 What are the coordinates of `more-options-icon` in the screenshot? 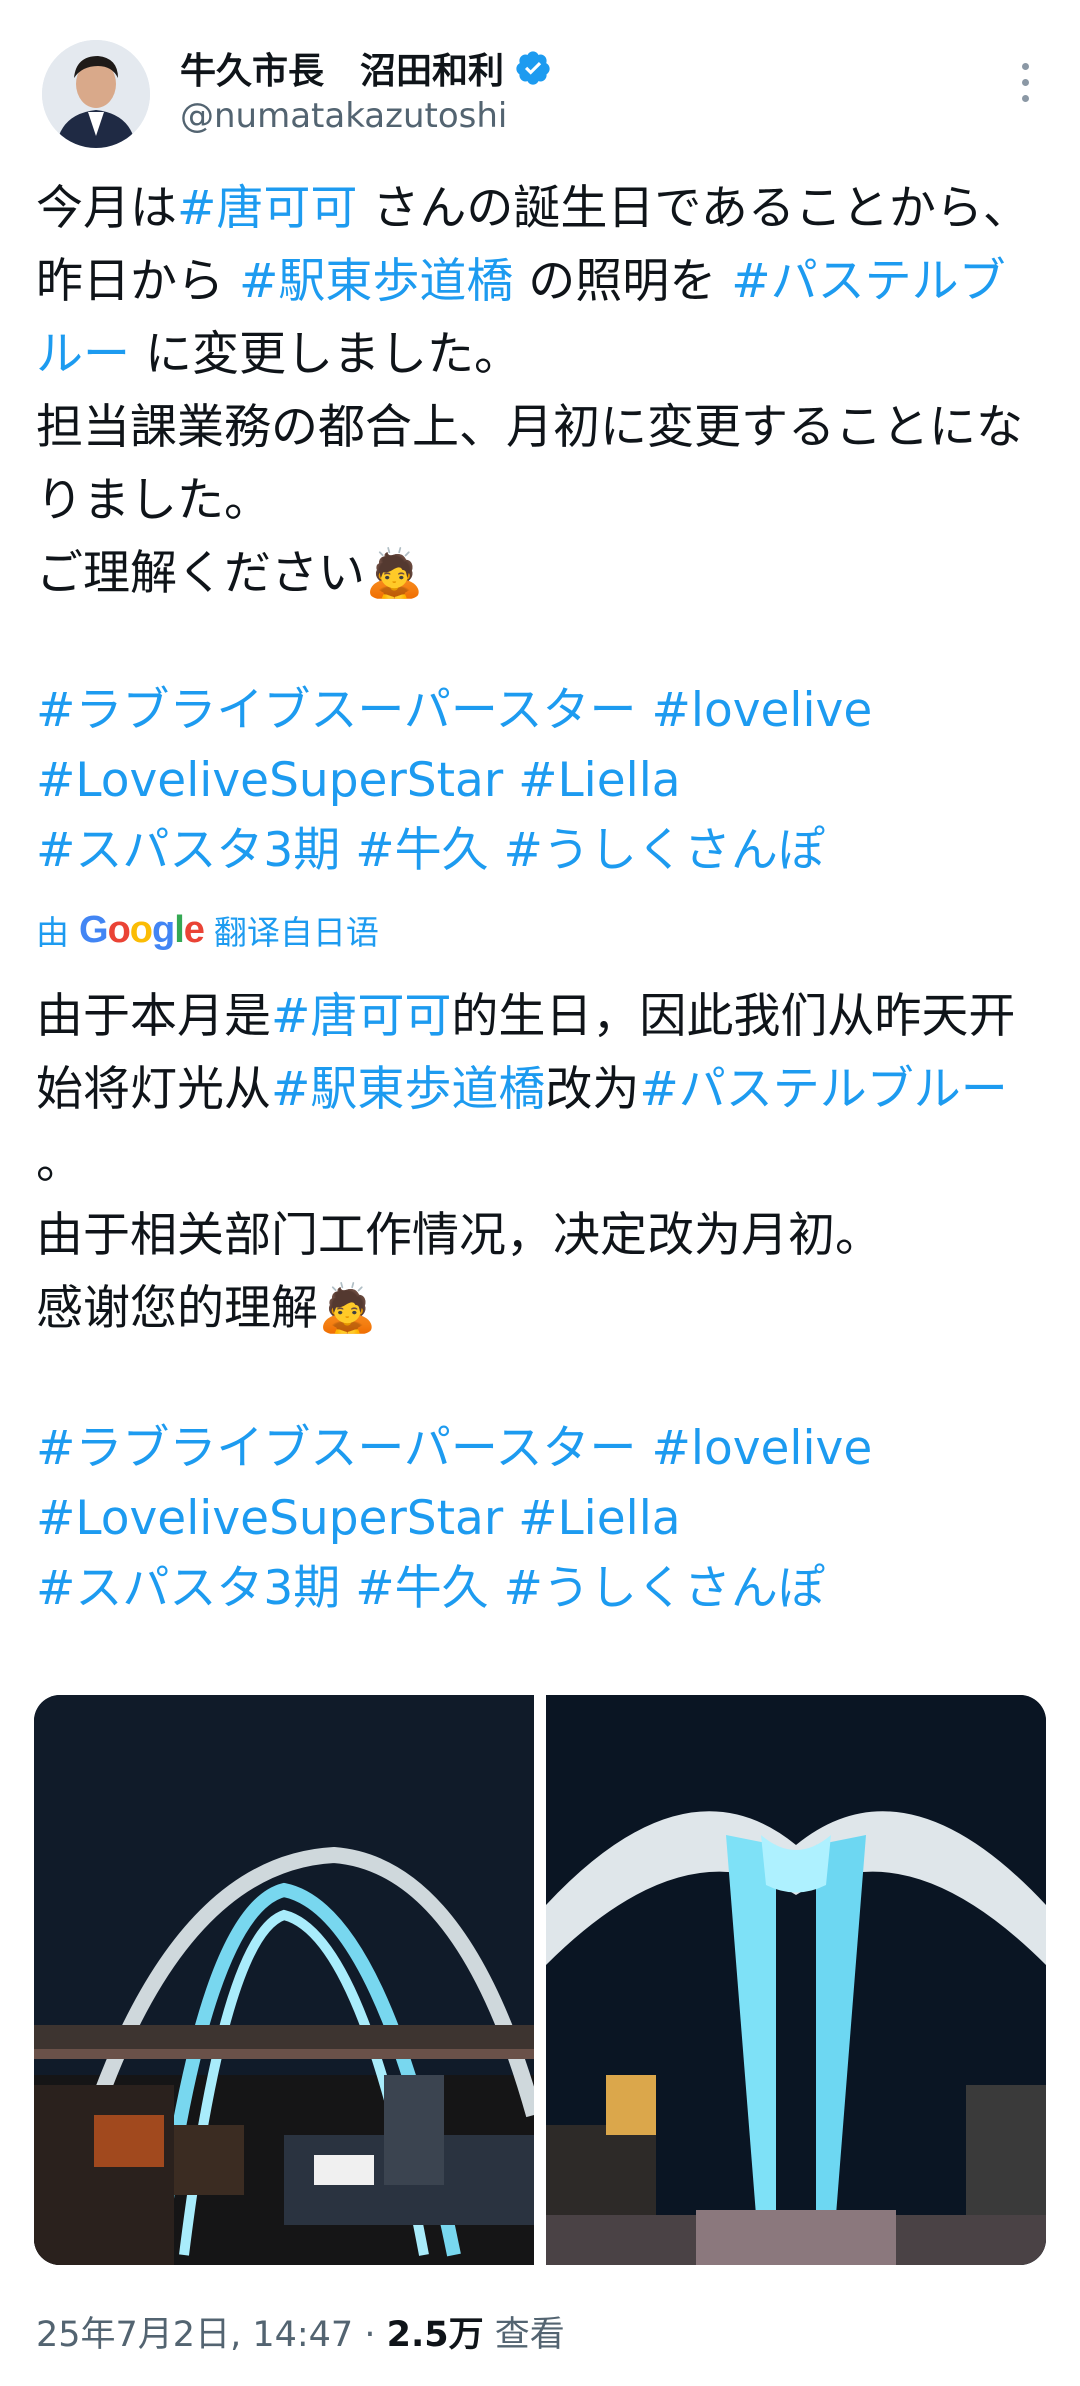 It's located at (1025, 88).